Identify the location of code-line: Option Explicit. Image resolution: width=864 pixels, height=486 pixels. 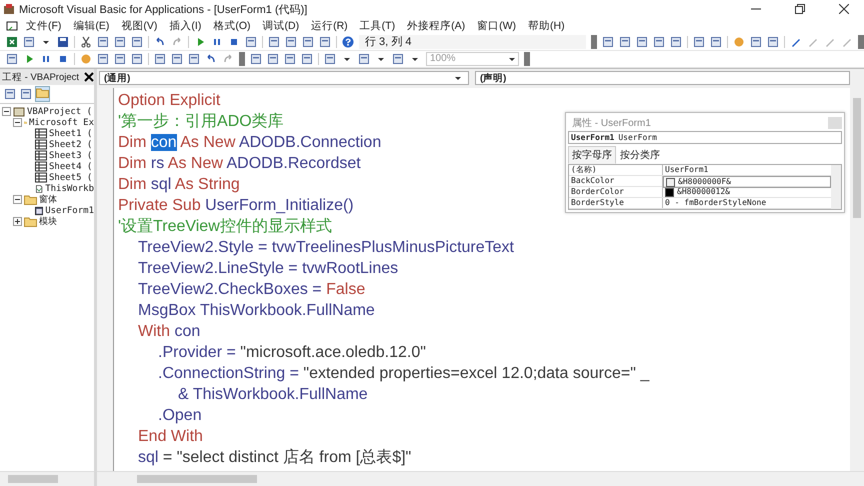
(169, 101).